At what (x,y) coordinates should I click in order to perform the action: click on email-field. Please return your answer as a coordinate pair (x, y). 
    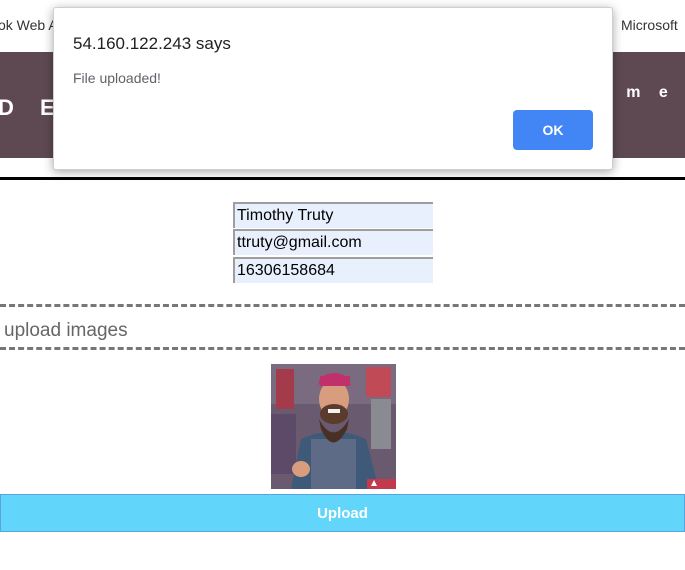
    Looking at the image, I should click on (333, 242).